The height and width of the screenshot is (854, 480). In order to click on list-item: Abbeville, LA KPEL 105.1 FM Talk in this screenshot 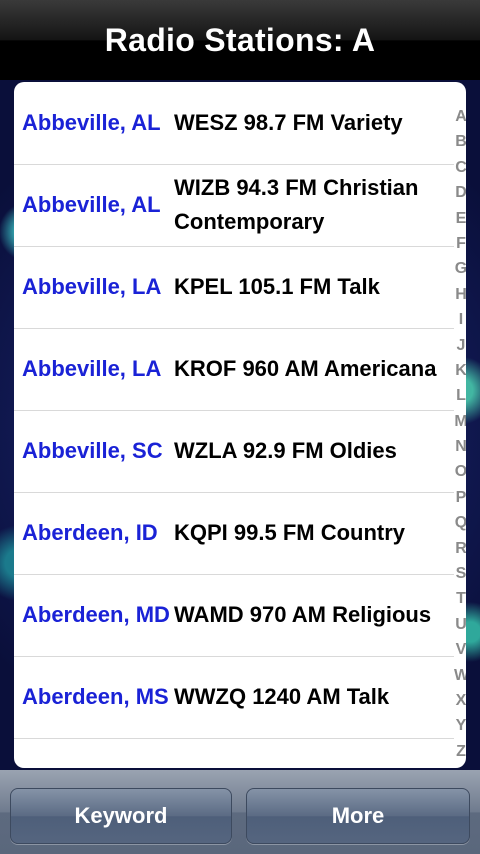, I will do `click(234, 287)`.